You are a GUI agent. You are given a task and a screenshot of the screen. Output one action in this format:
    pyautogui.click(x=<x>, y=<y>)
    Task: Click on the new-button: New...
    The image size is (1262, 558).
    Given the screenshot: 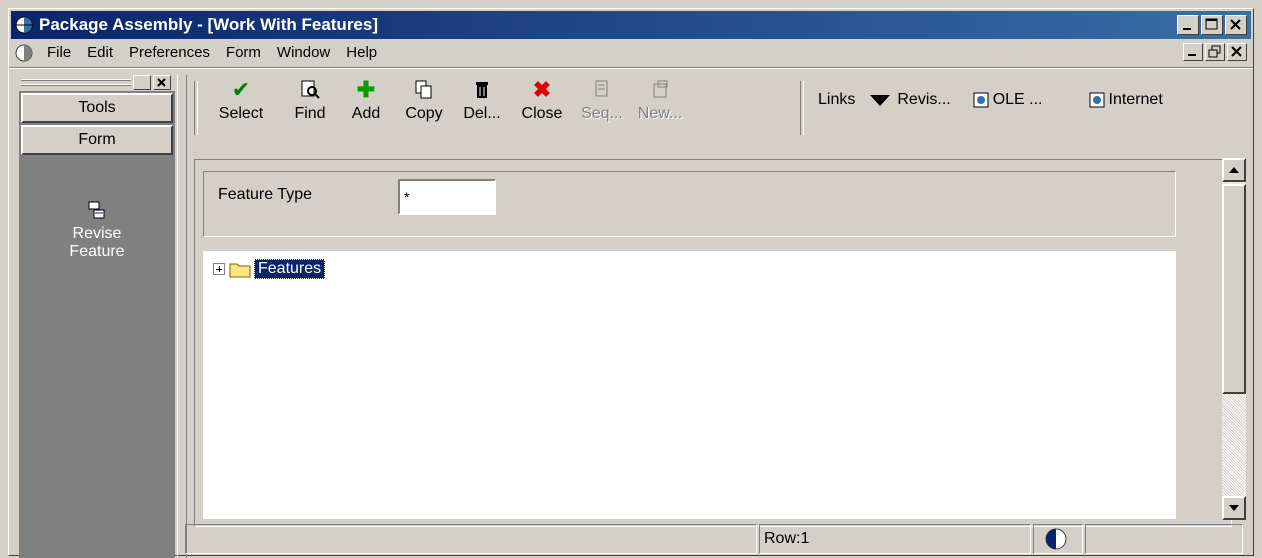 What is the action you would take?
    pyautogui.click(x=660, y=106)
    